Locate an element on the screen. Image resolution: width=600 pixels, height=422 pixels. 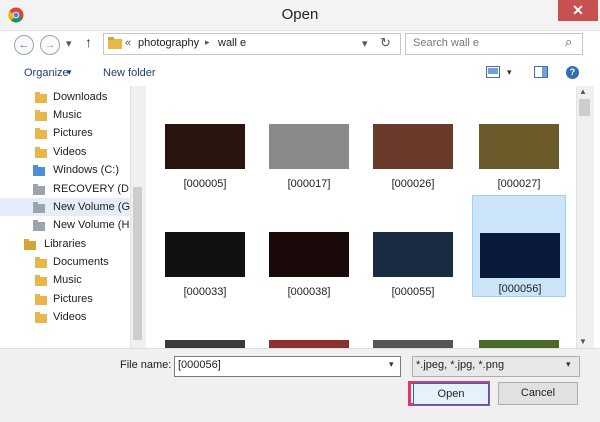
file-name-label: [000026] is located at coordinates (413, 184).